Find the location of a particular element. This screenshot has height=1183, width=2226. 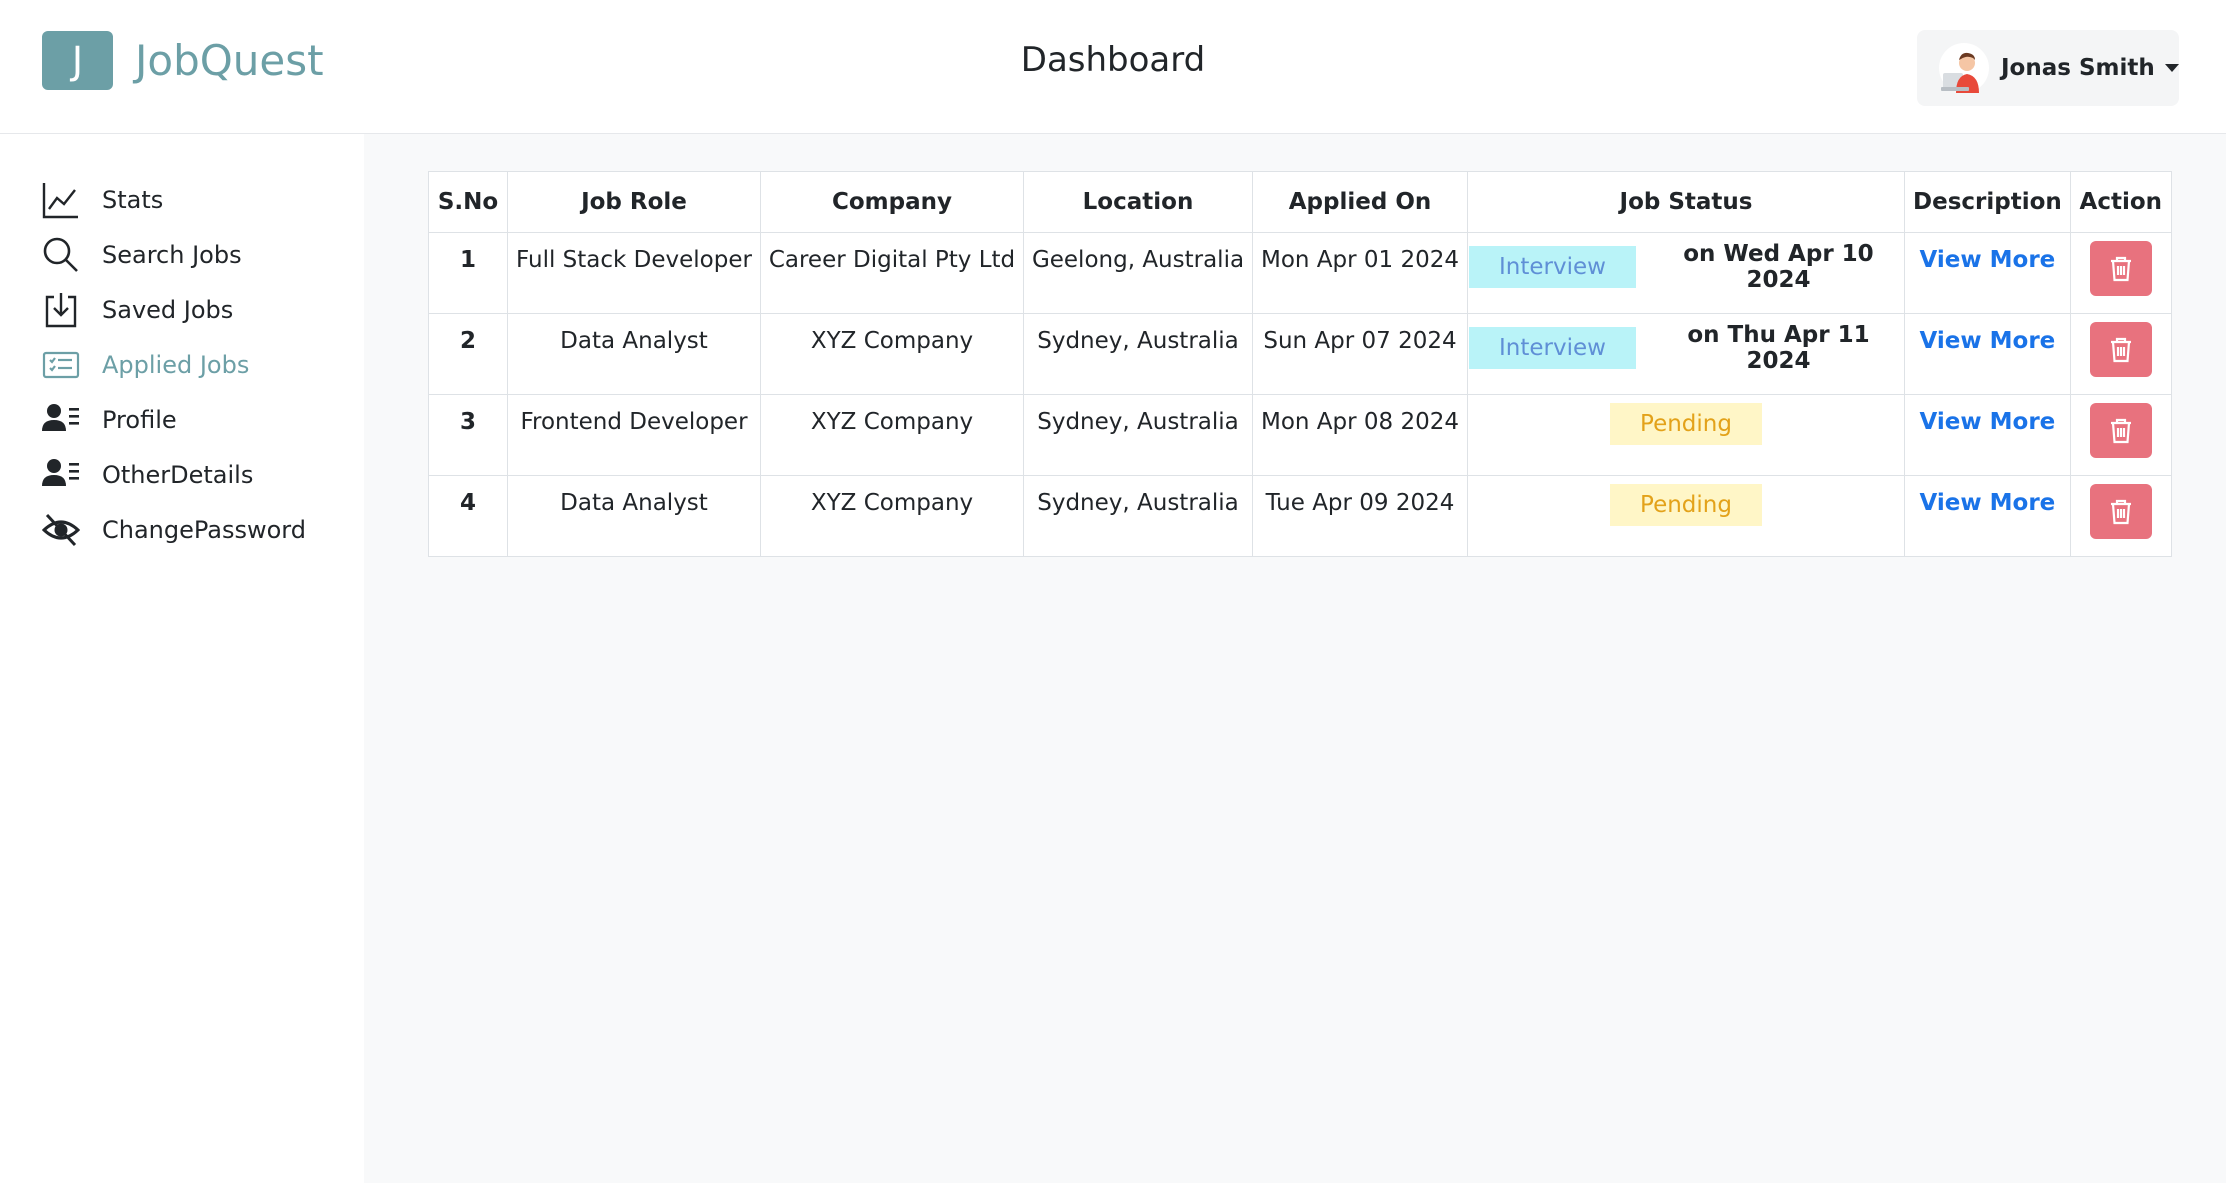

cell-sno: 2 is located at coordinates (468, 354).